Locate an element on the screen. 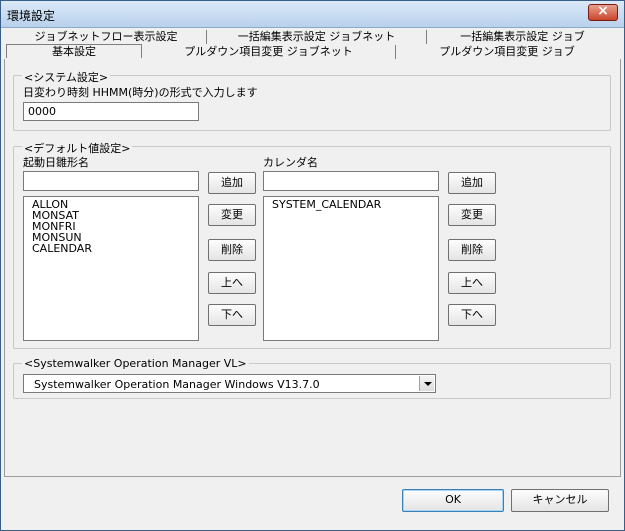 The height and width of the screenshot is (531, 625). calendar-down-button: 下へ is located at coordinates (472, 315).